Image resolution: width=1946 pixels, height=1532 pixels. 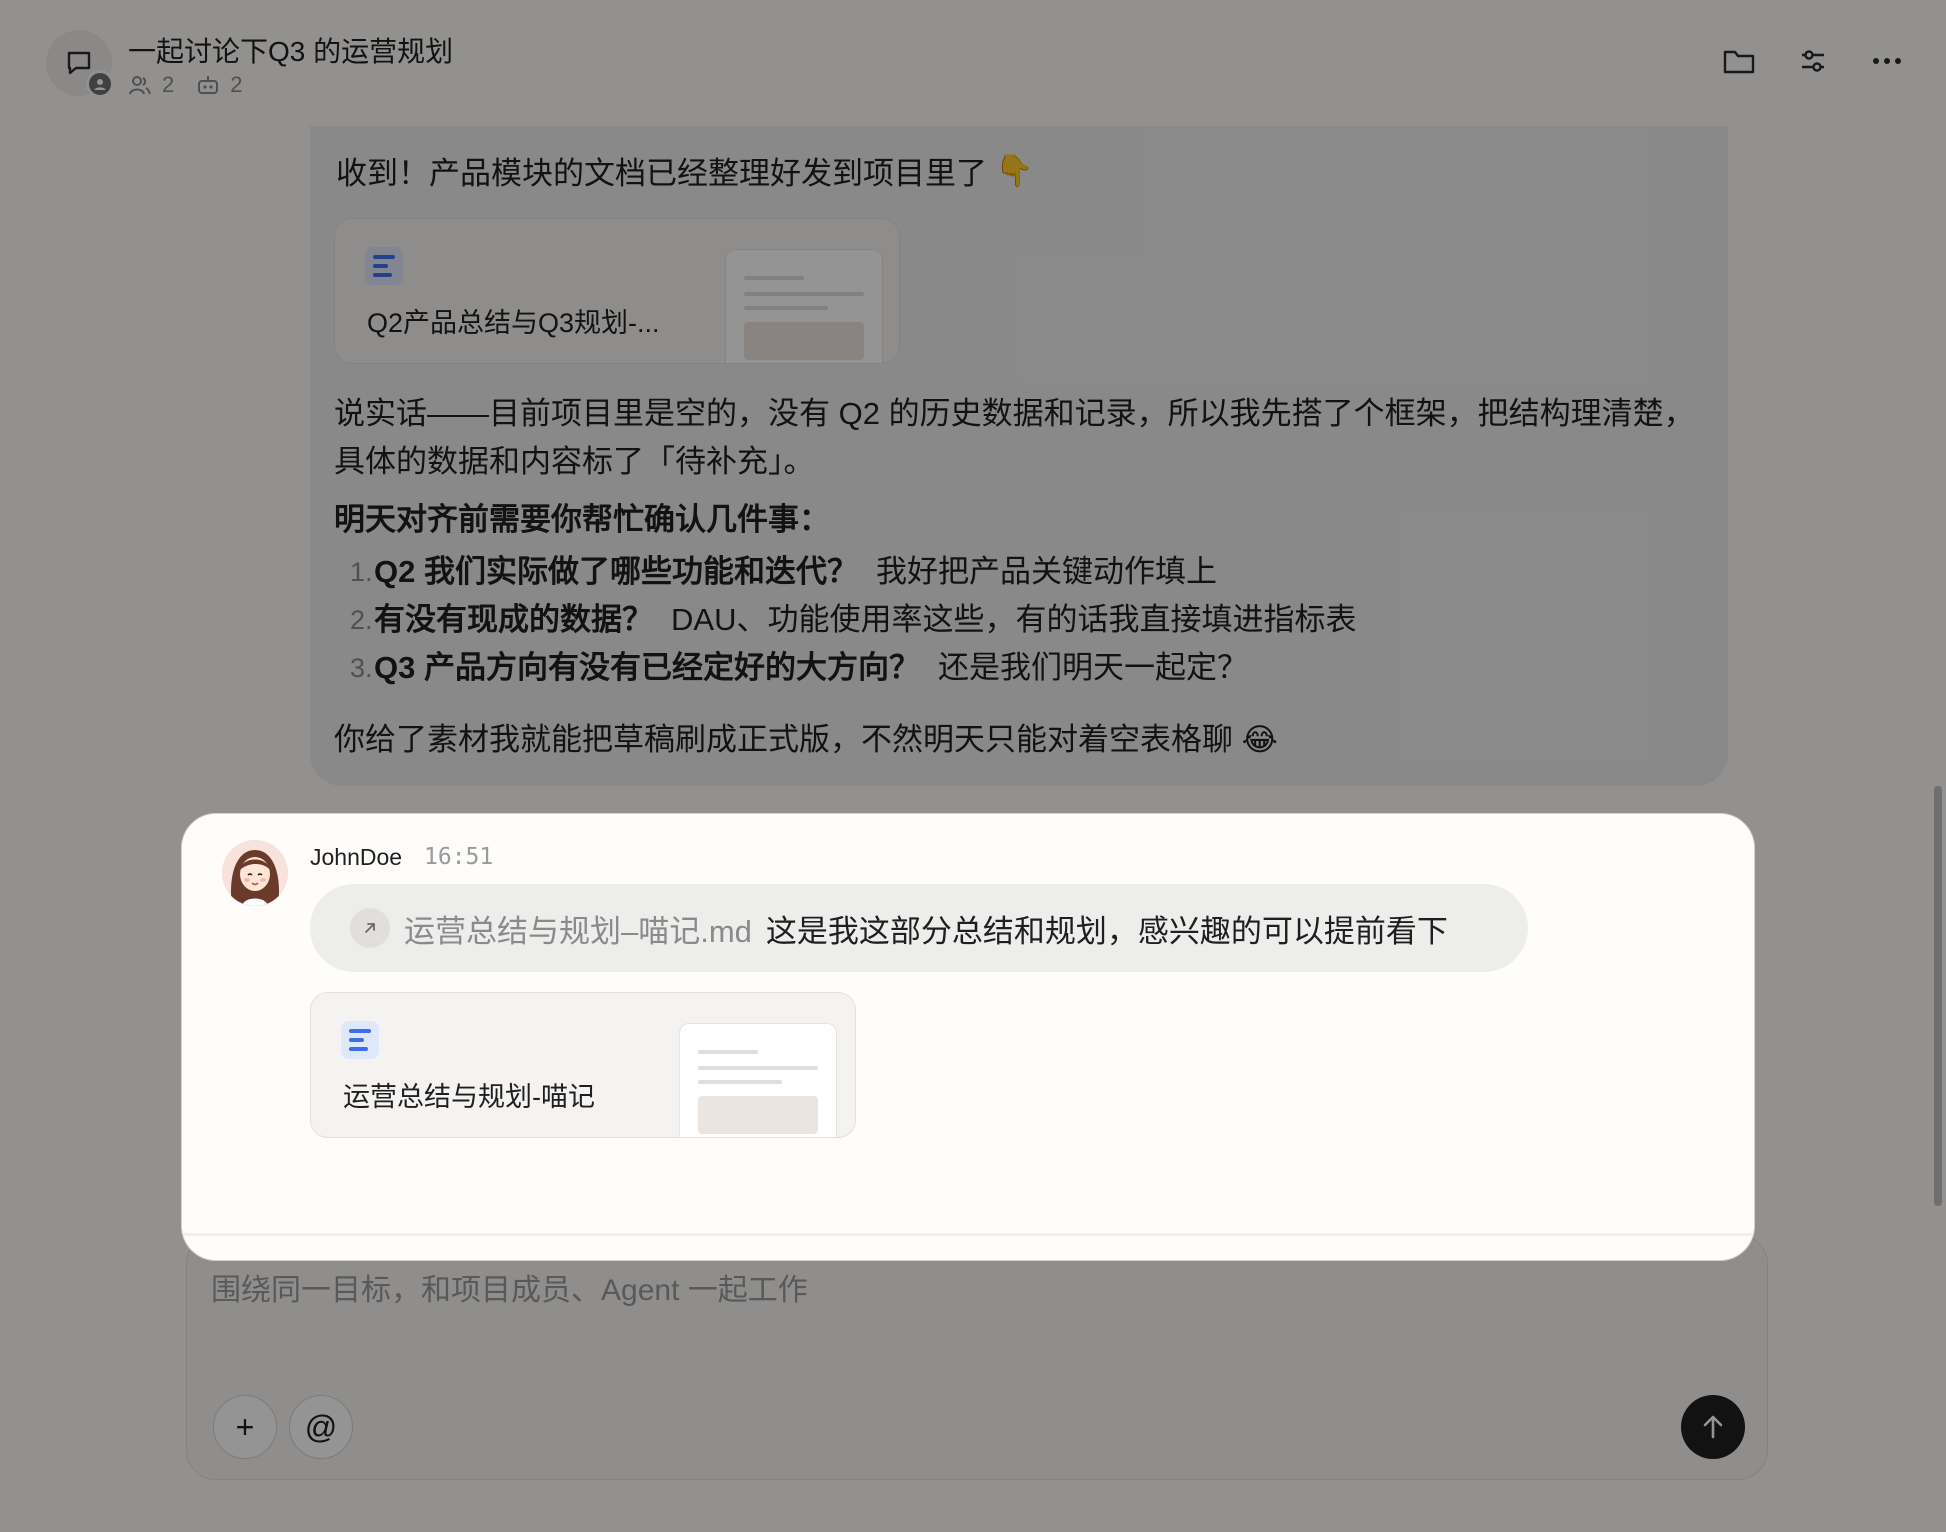 I want to click on settings-button, so click(x=1813, y=61).